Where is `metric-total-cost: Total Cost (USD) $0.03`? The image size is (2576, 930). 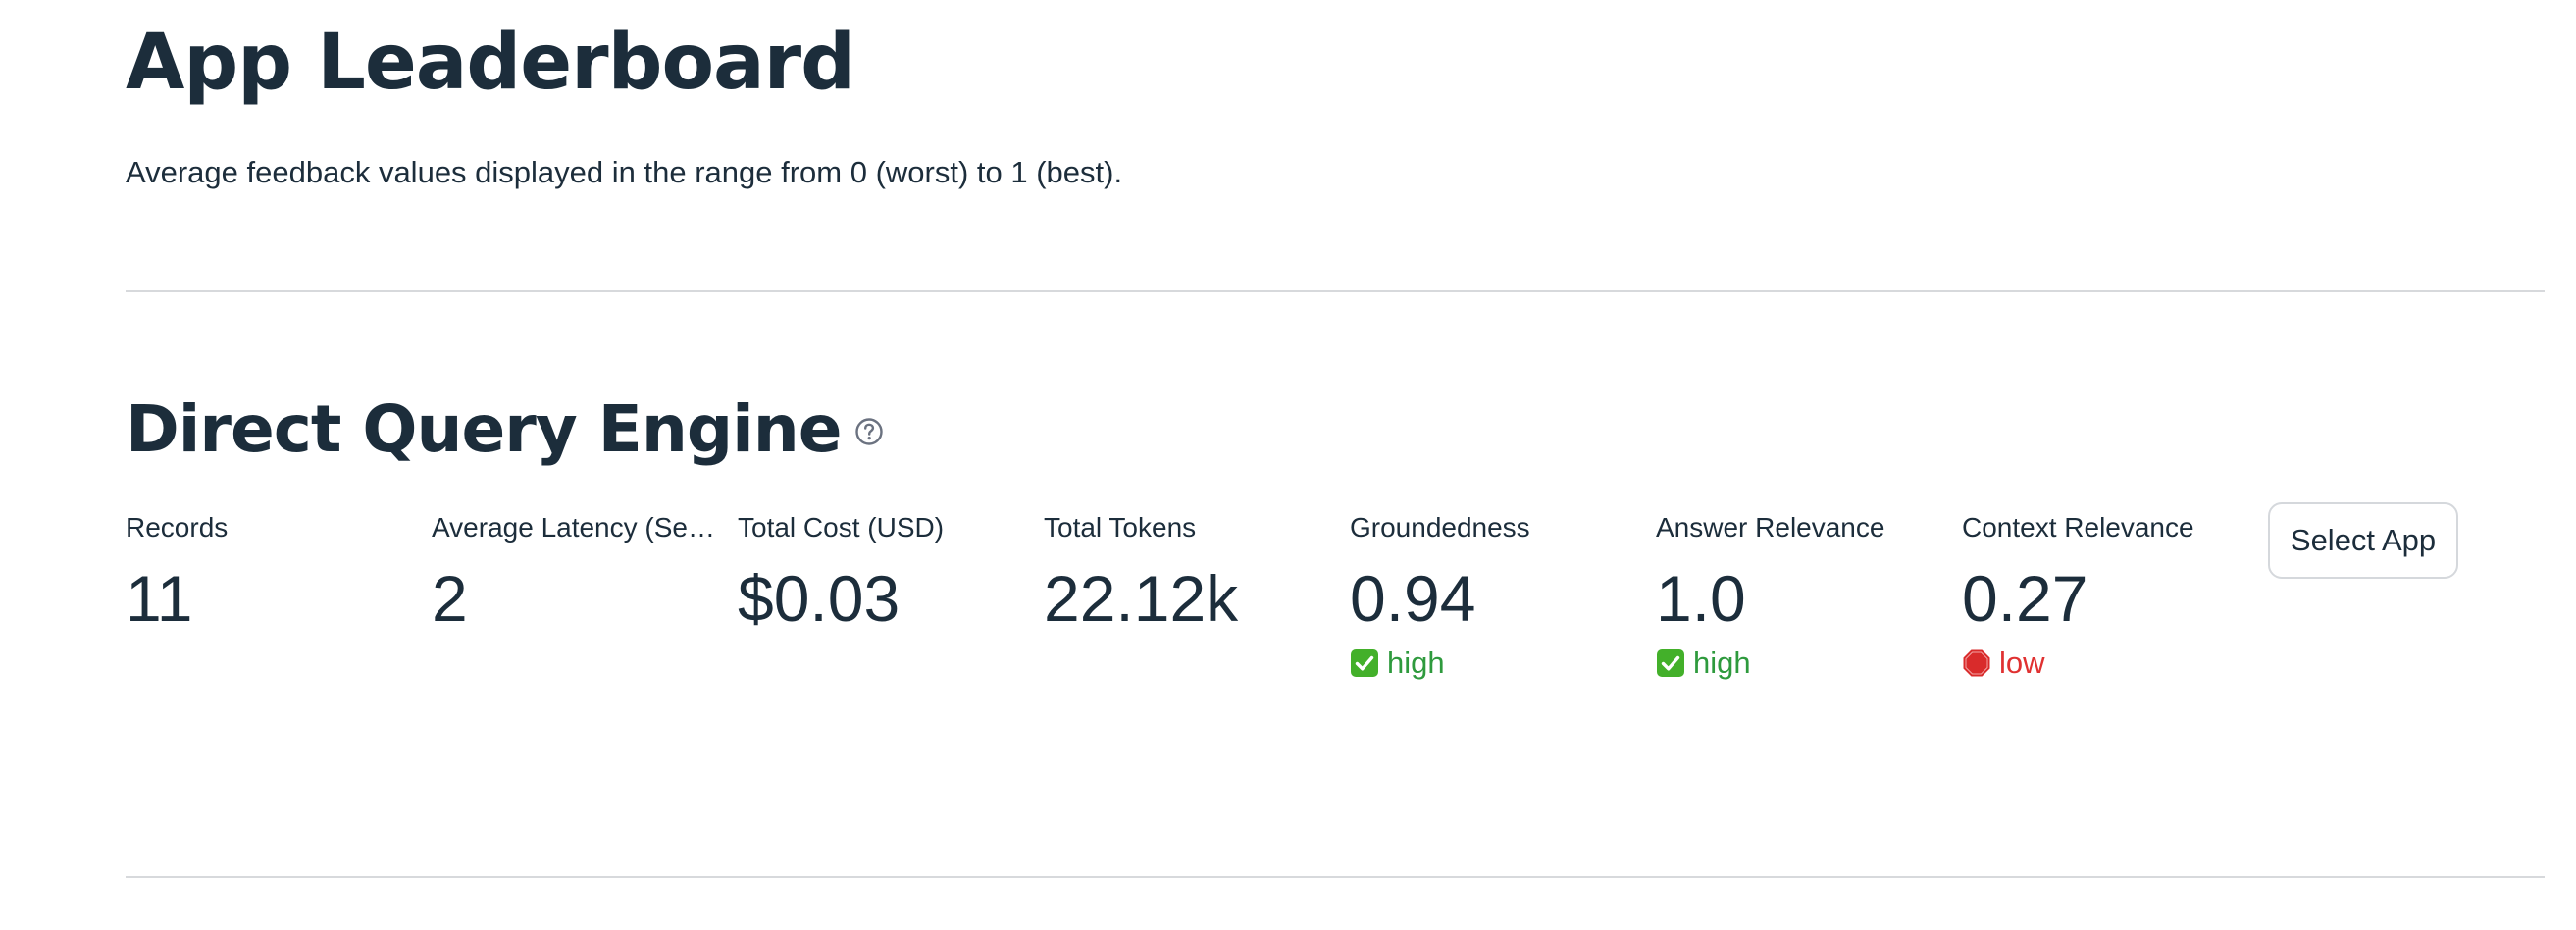 metric-total-cost: Total Cost (USD) $0.03 is located at coordinates (885, 573).